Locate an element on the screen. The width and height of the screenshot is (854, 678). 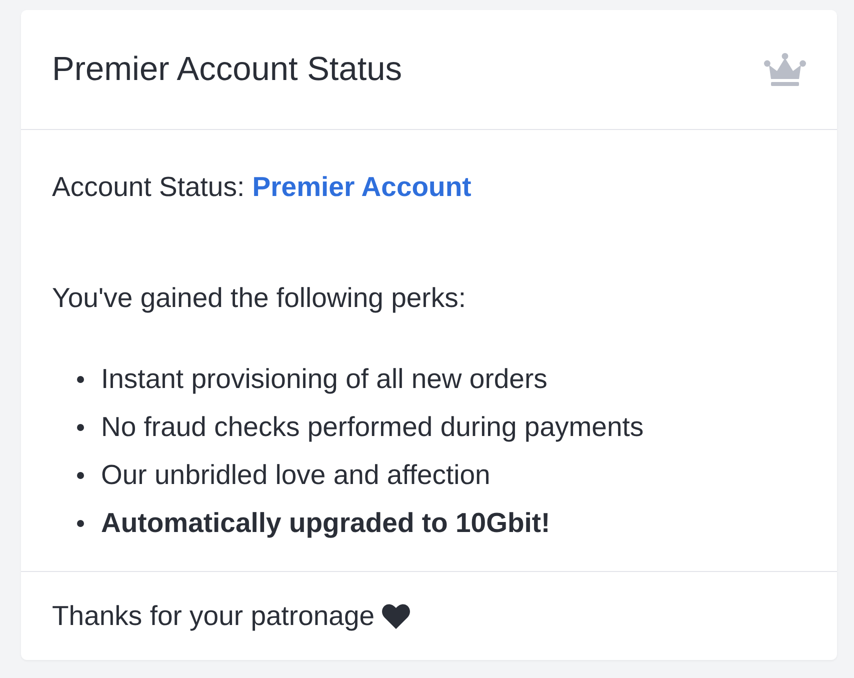
perk-text: Our unbridled love and affection is located at coordinates (295, 475).